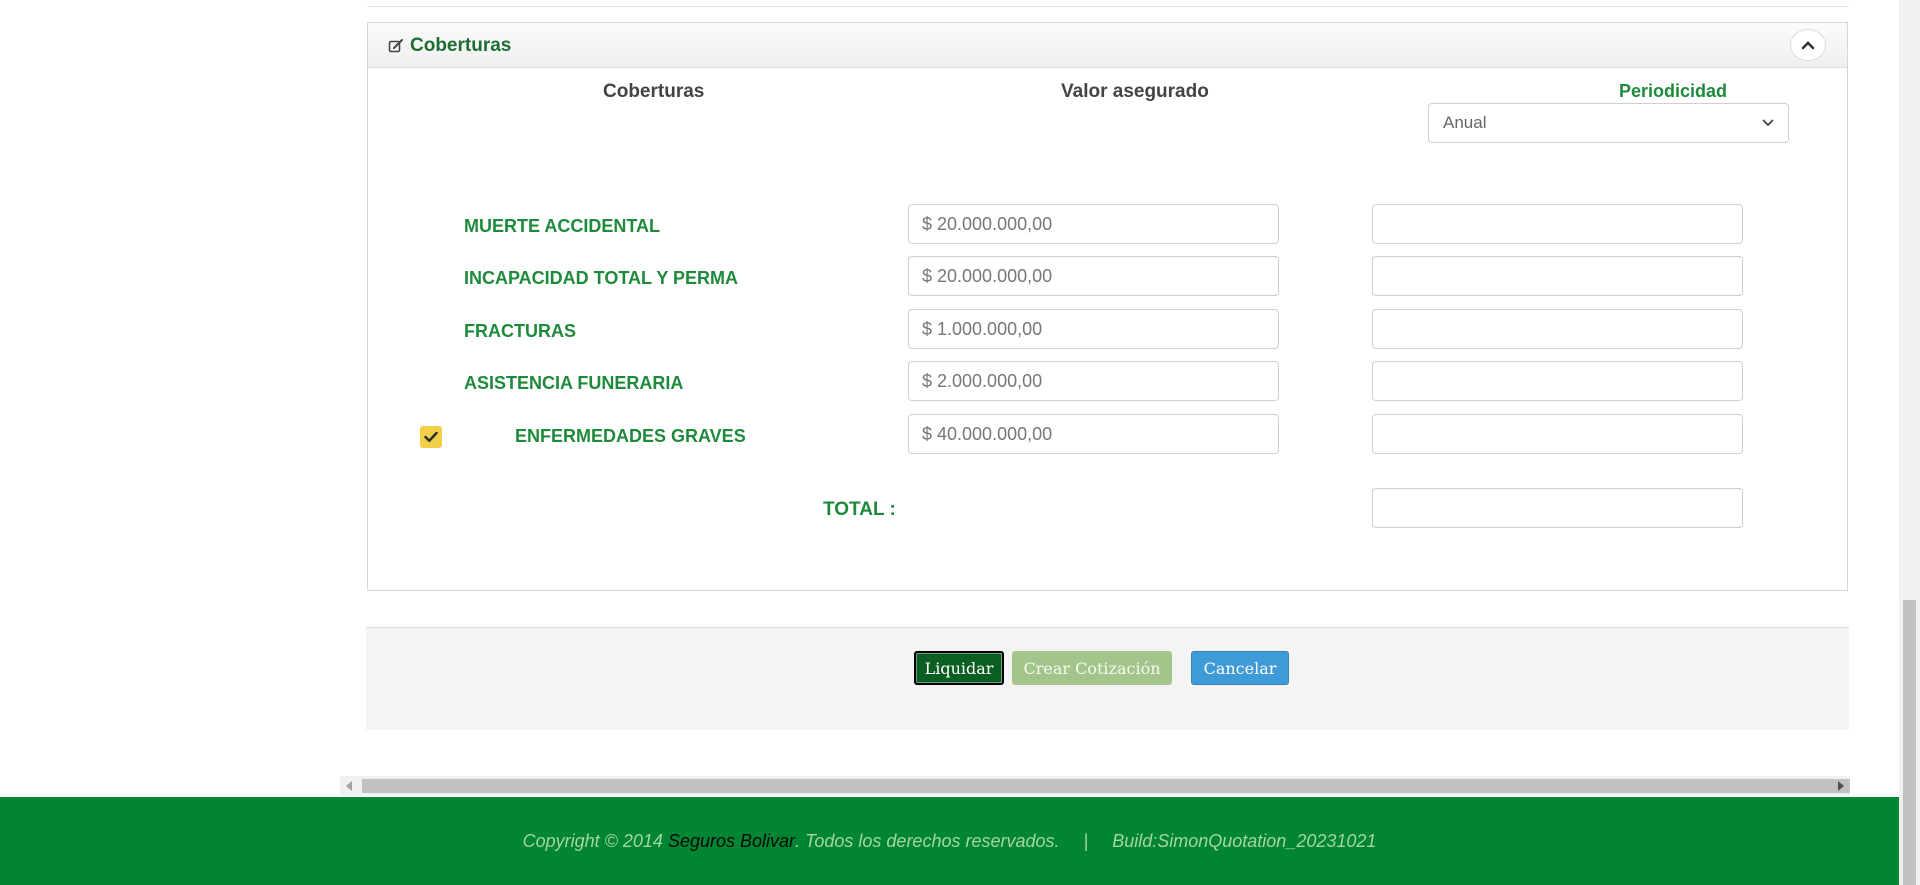 The width and height of the screenshot is (1920, 885). I want to click on chevron-up-icon, so click(1808, 45).